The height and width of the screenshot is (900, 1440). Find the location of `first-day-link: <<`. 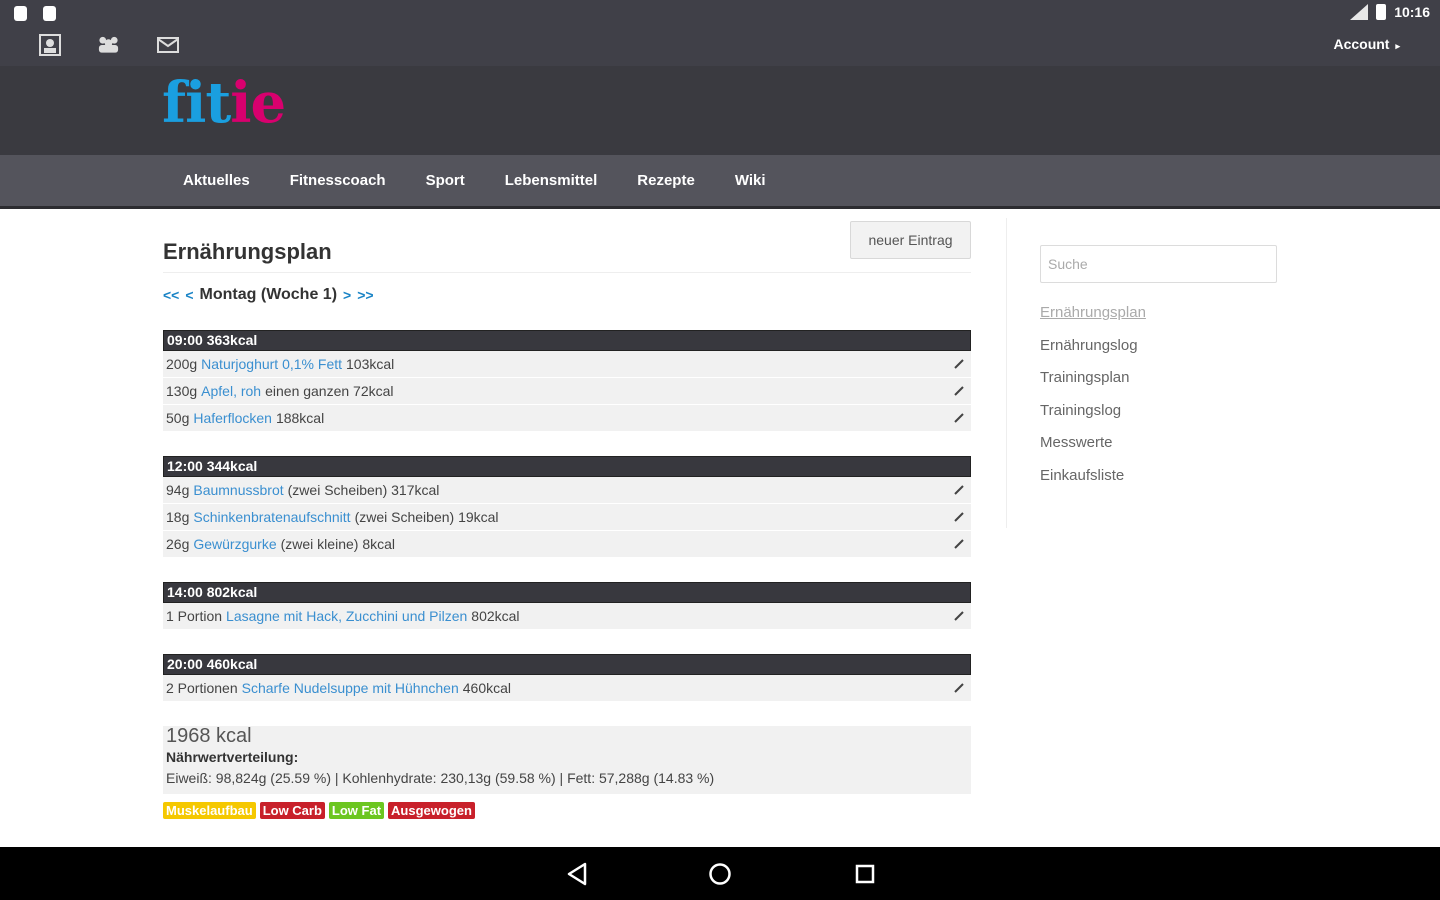

first-day-link: << is located at coordinates (171, 295).